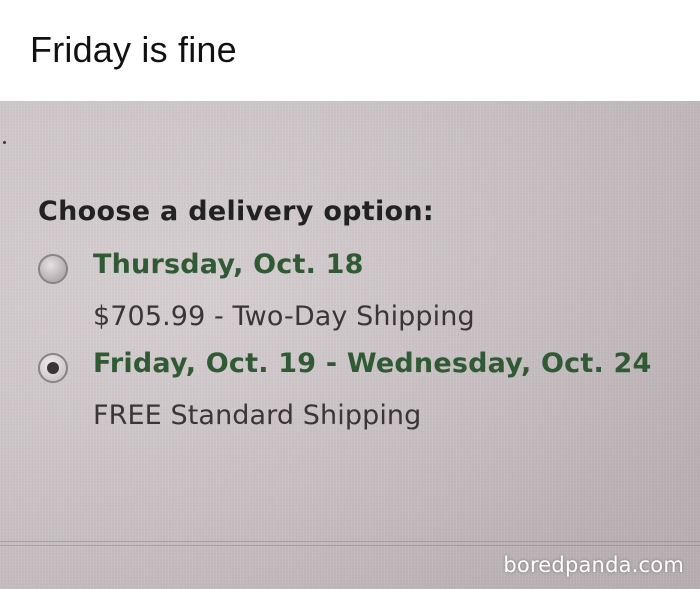  What do you see at coordinates (53, 269) in the screenshot?
I see `radio-unselected-icon` at bounding box center [53, 269].